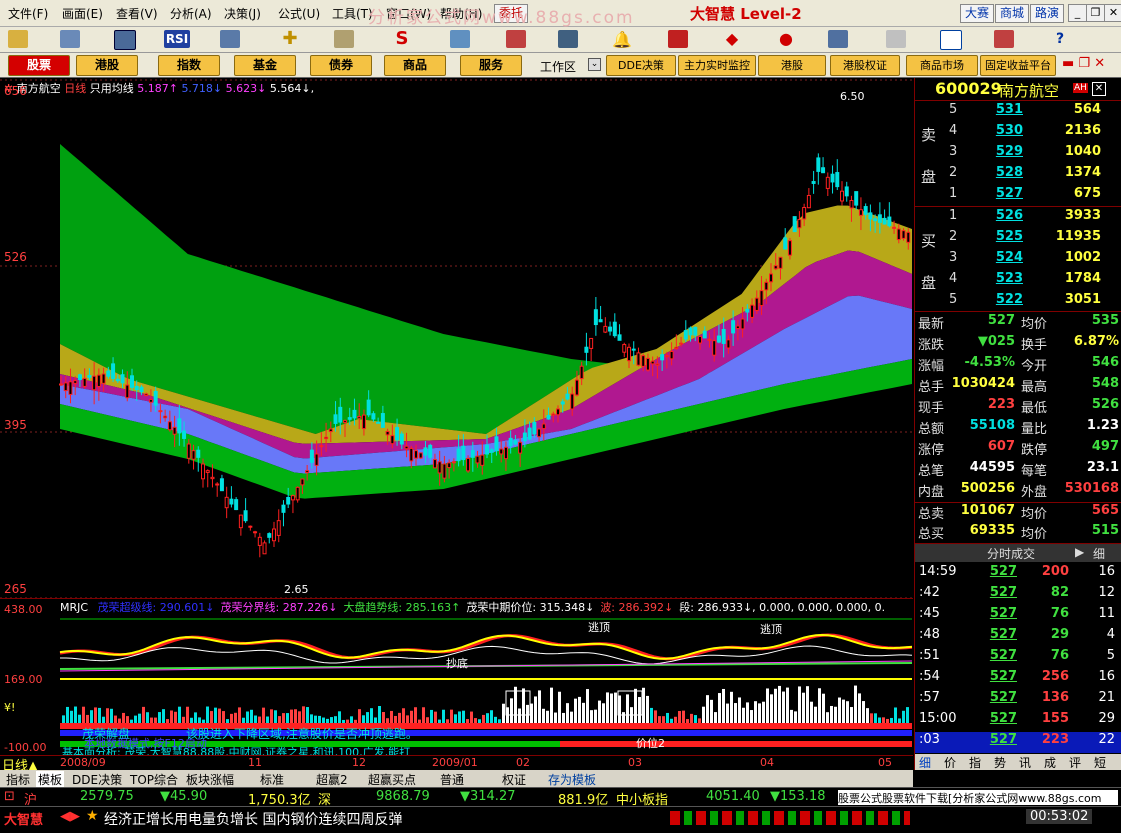 The height and width of the screenshot is (833, 1121). I want to click on ticks-detail-icon: ▶, so click(1079, 552).